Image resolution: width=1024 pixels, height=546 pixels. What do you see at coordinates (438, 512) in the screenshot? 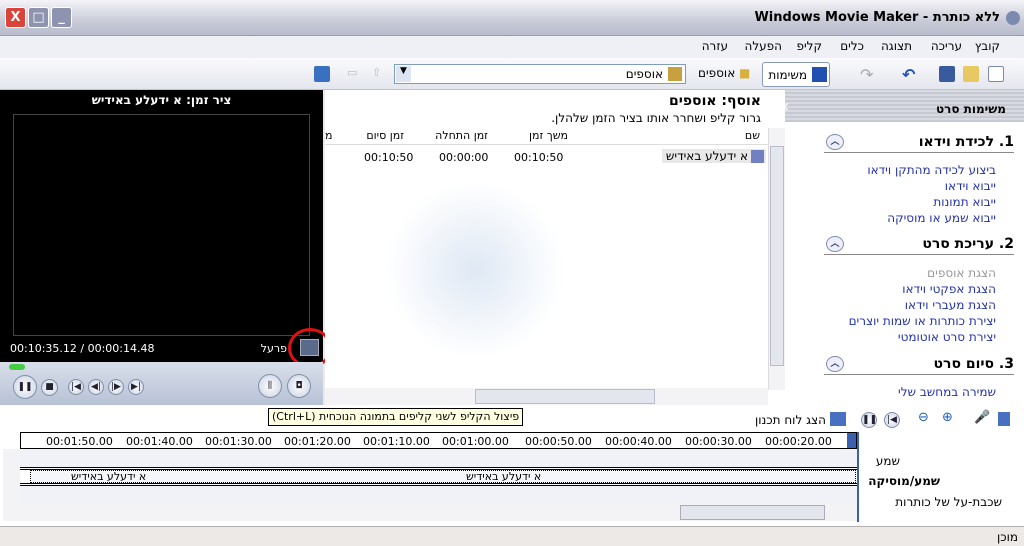
I see `timeline-hscroll` at bounding box center [438, 512].